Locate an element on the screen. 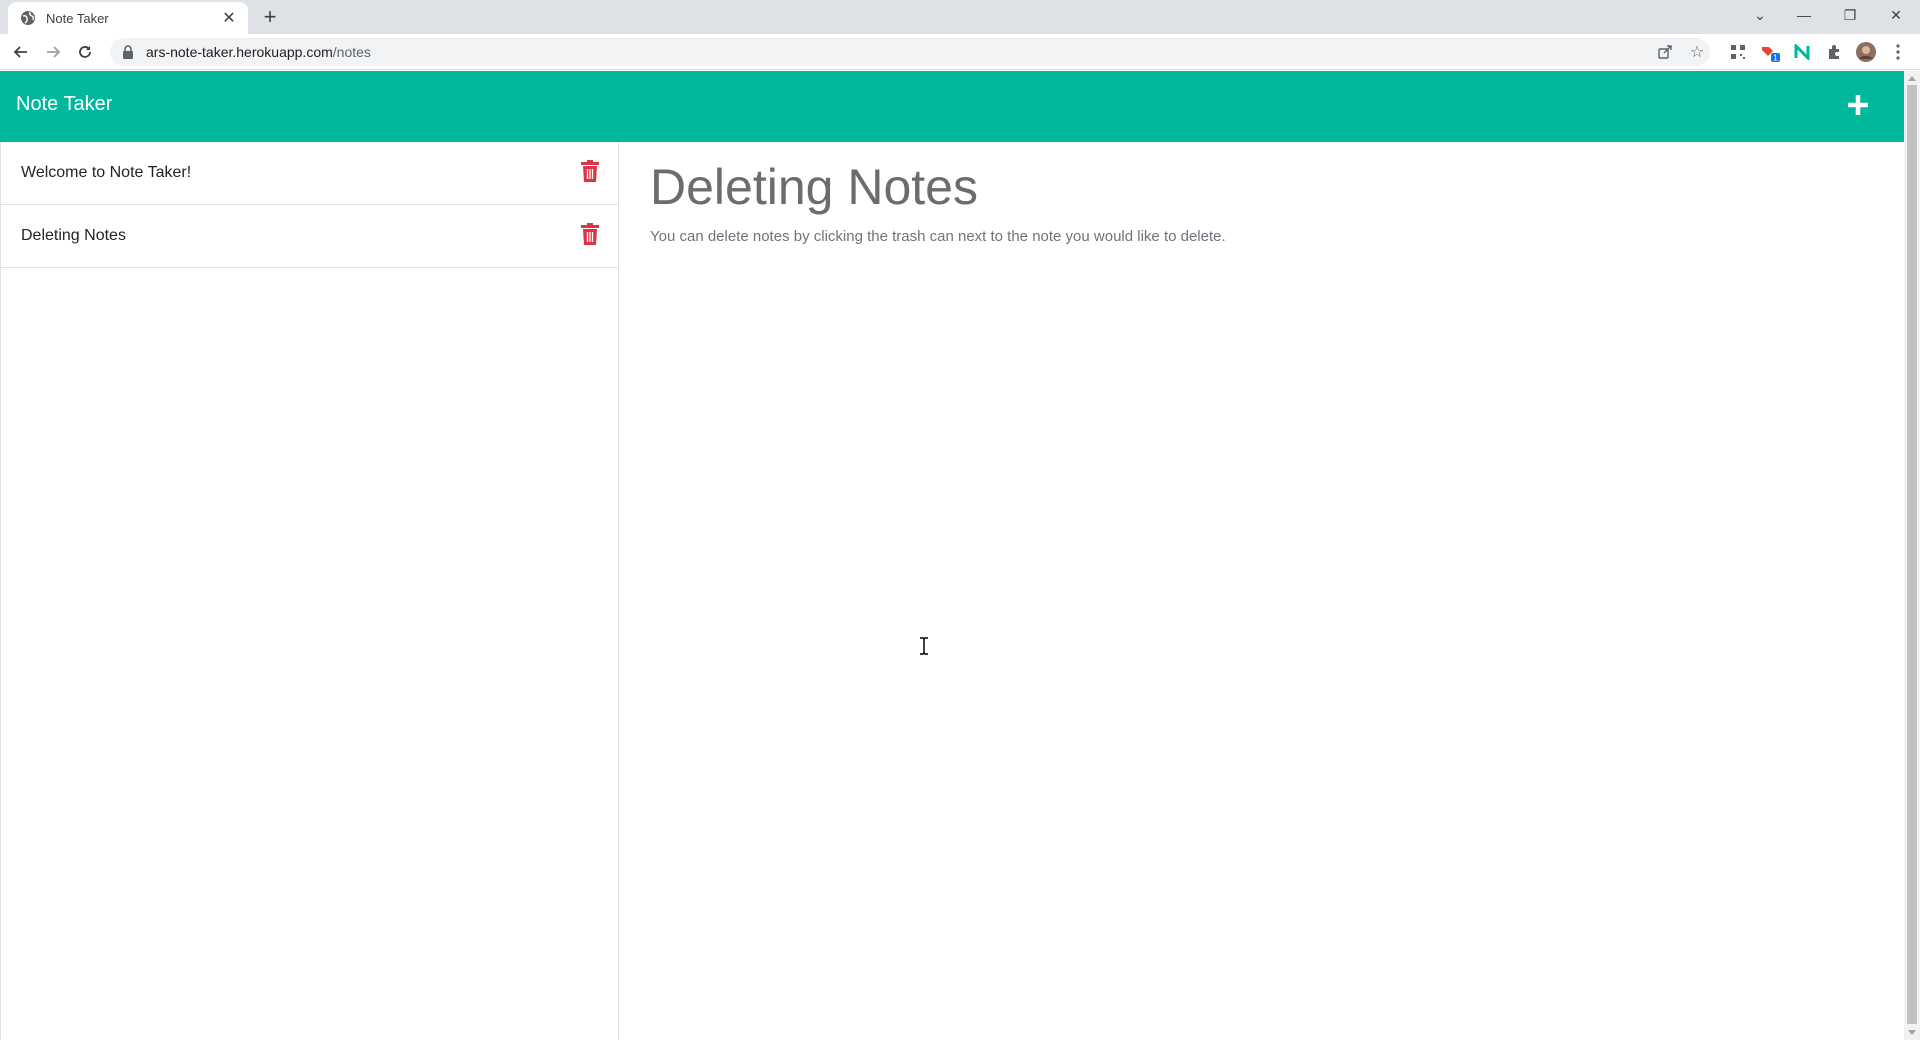 This screenshot has width=1920, height=1040. close-tab-icon: ✕ is located at coordinates (229, 18).